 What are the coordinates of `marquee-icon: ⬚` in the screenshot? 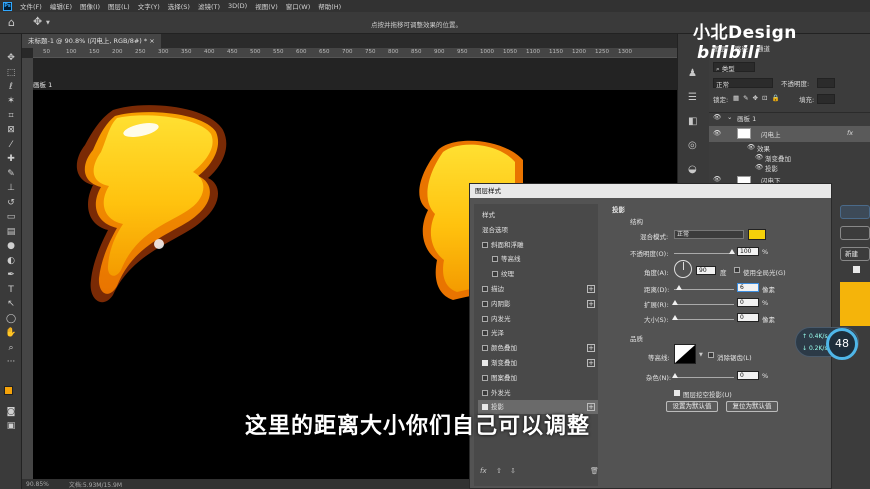 It's located at (11, 73).